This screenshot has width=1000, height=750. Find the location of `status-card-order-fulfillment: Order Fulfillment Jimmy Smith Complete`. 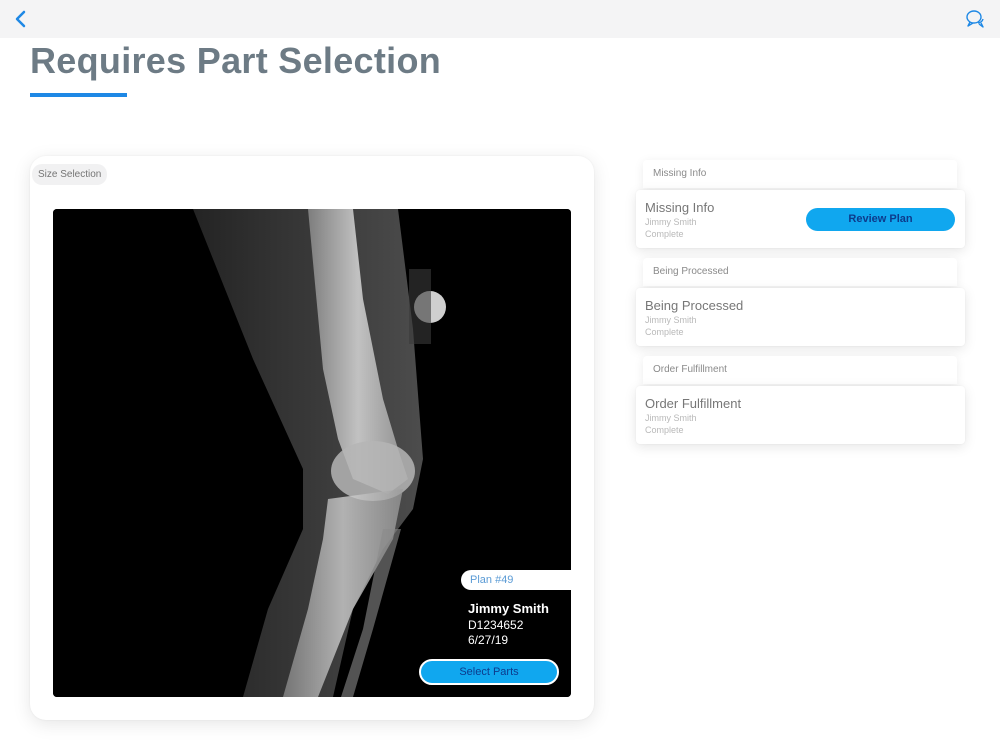

status-card-order-fulfillment: Order Fulfillment Jimmy Smith Complete is located at coordinates (800, 415).